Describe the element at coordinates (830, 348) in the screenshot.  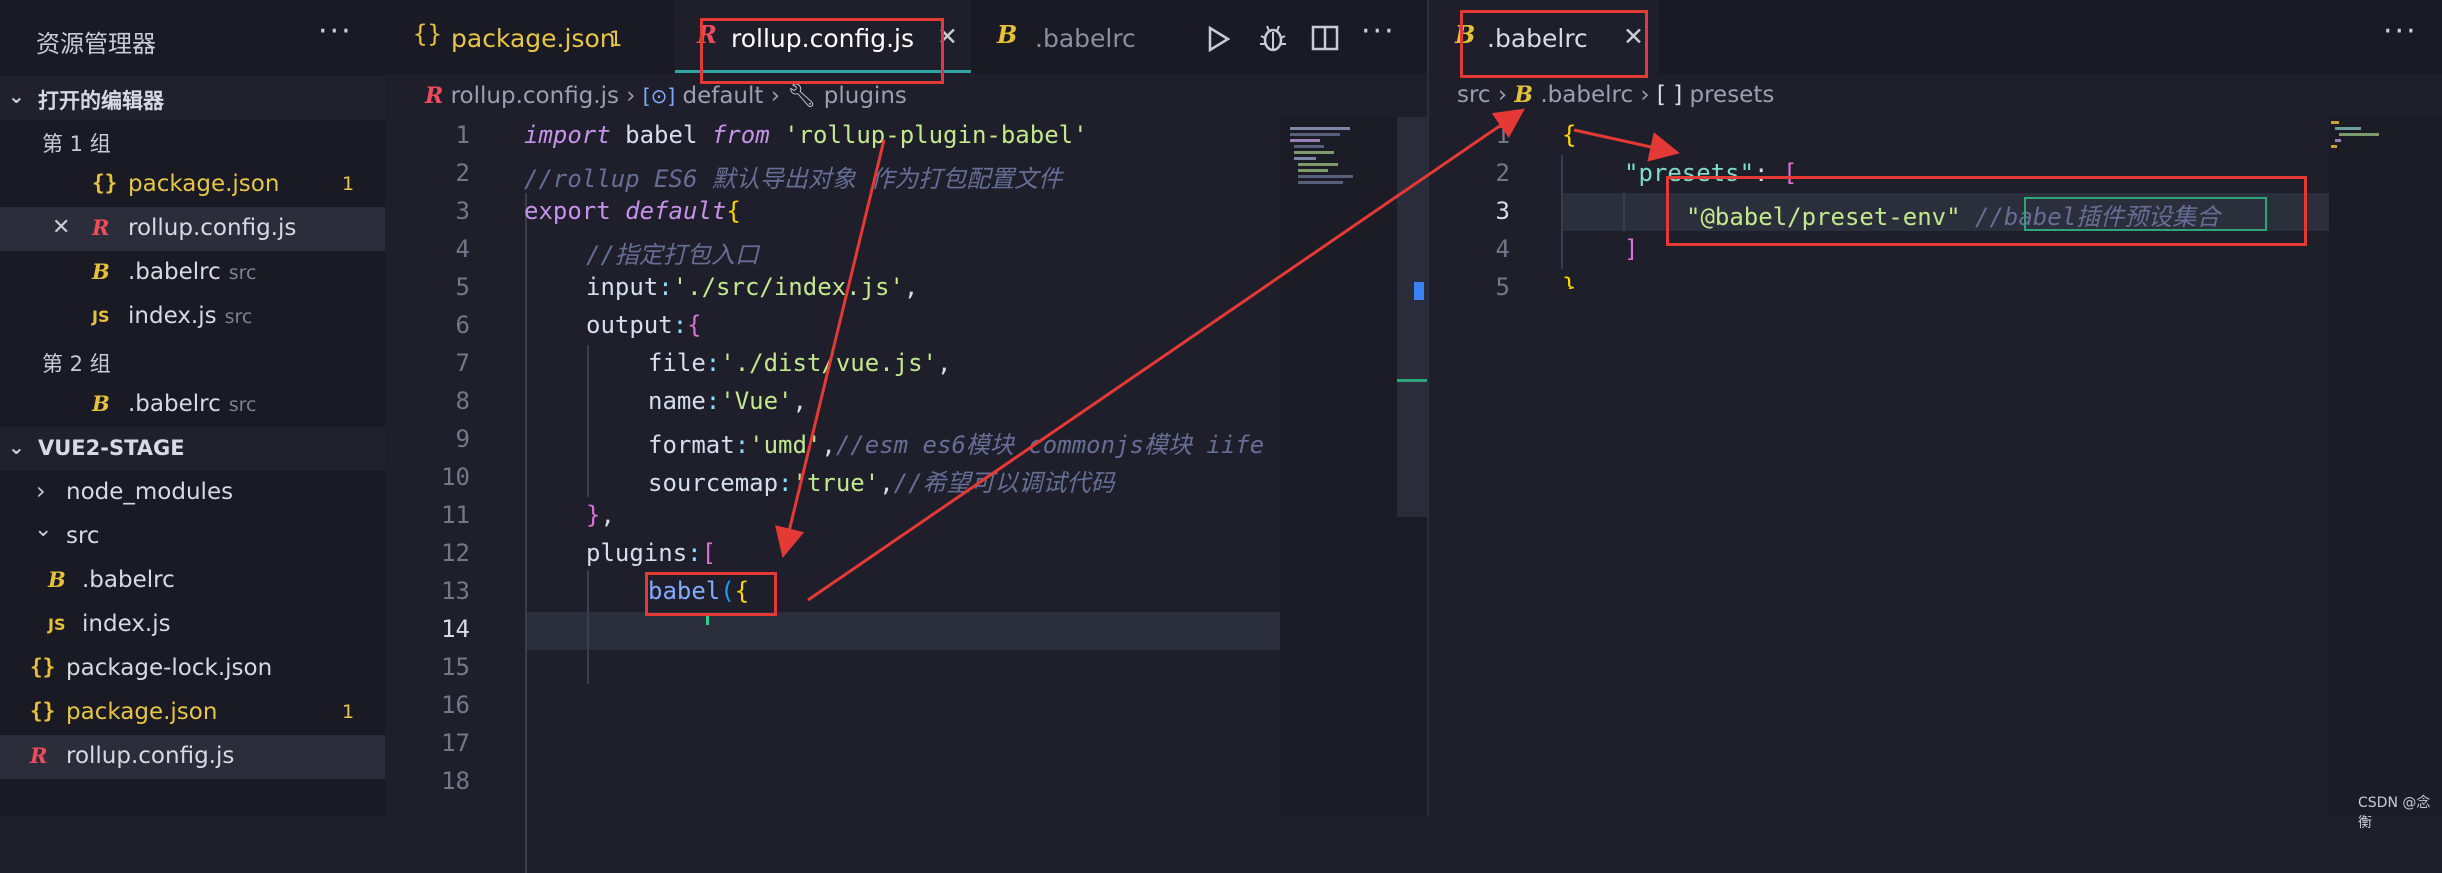
I see `arrow-to-babel-call` at that location.